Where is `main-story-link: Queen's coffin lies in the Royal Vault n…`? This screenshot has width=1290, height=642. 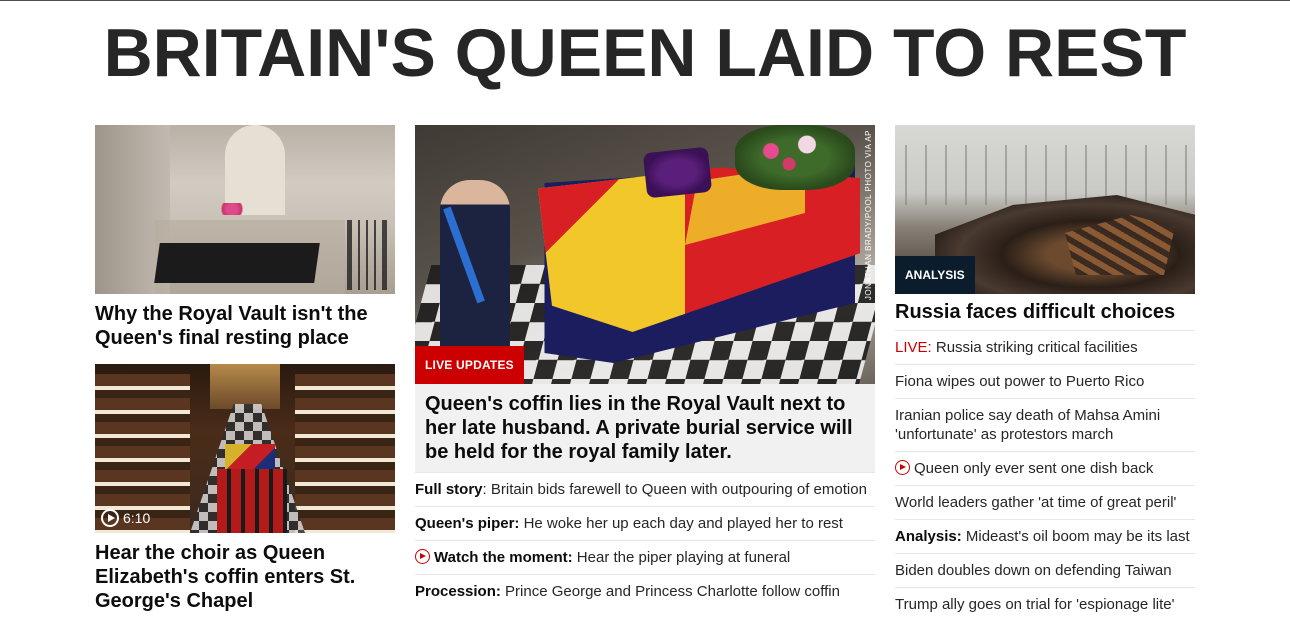 main-story-link: Queen's coffin lies in the Royal Vault n… is located at coordinates (645, 428).